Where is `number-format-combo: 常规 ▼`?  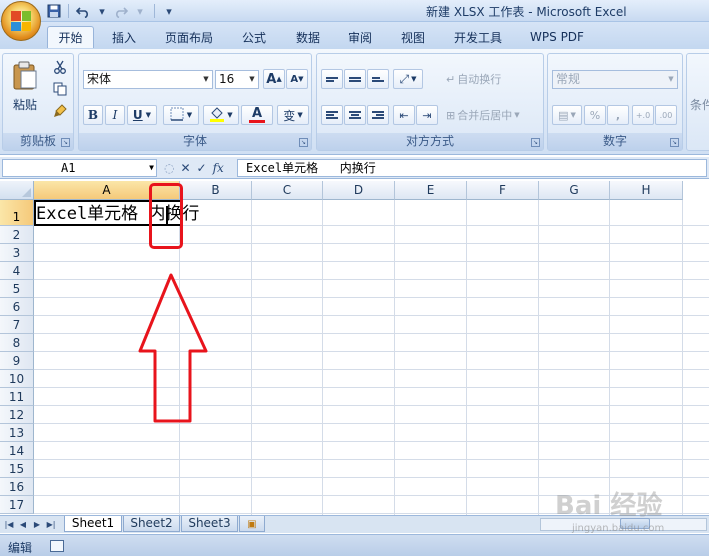 number-format-combo: 常规 ▼ is located at coordinates (615, 79).